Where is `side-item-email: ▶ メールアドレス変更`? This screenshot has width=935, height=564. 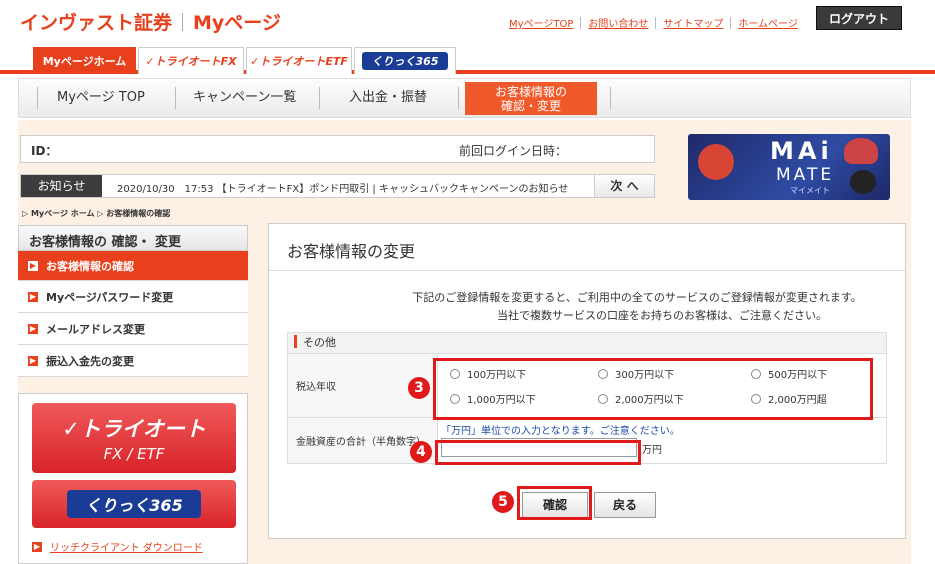 side-item-email: ▶ メールアドレス変更 is located at coordinates (133, 329).